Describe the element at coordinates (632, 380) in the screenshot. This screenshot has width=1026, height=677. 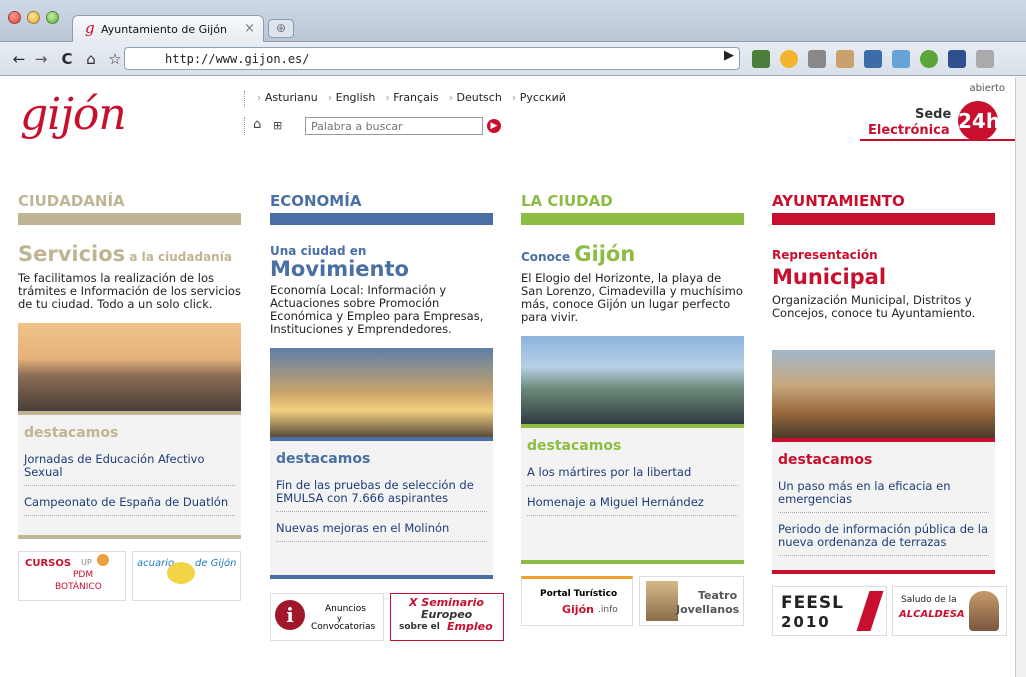
I see `elogio-horizonte-photo` at that location.